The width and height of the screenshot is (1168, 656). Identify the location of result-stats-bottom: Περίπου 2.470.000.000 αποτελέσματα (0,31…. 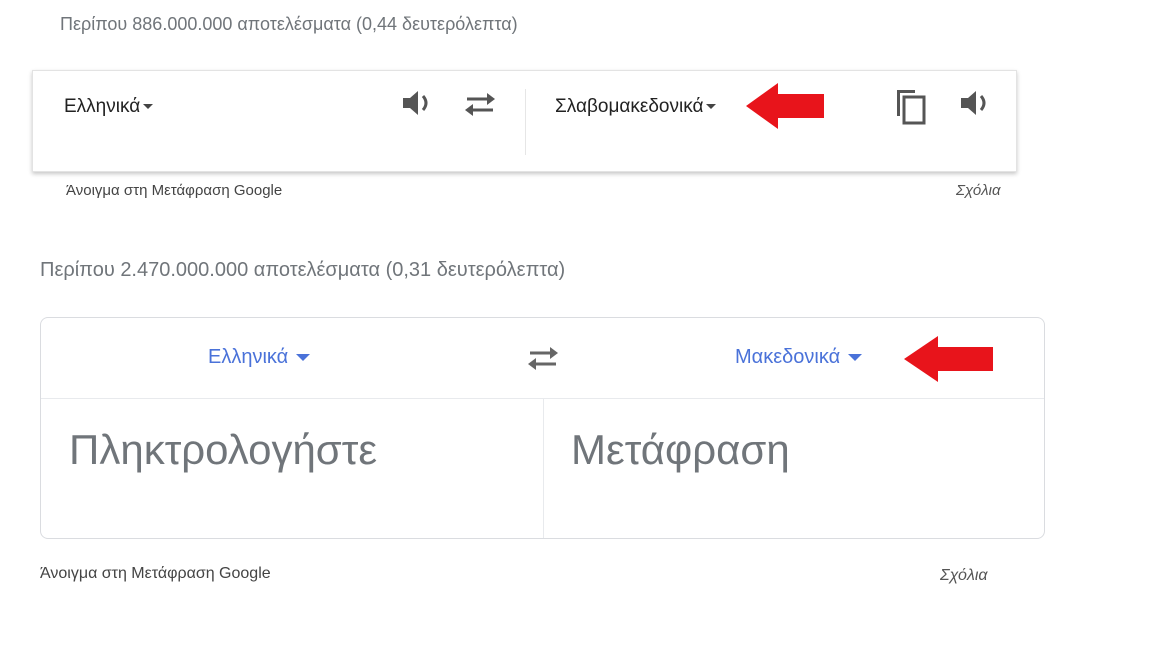
(303, 270).